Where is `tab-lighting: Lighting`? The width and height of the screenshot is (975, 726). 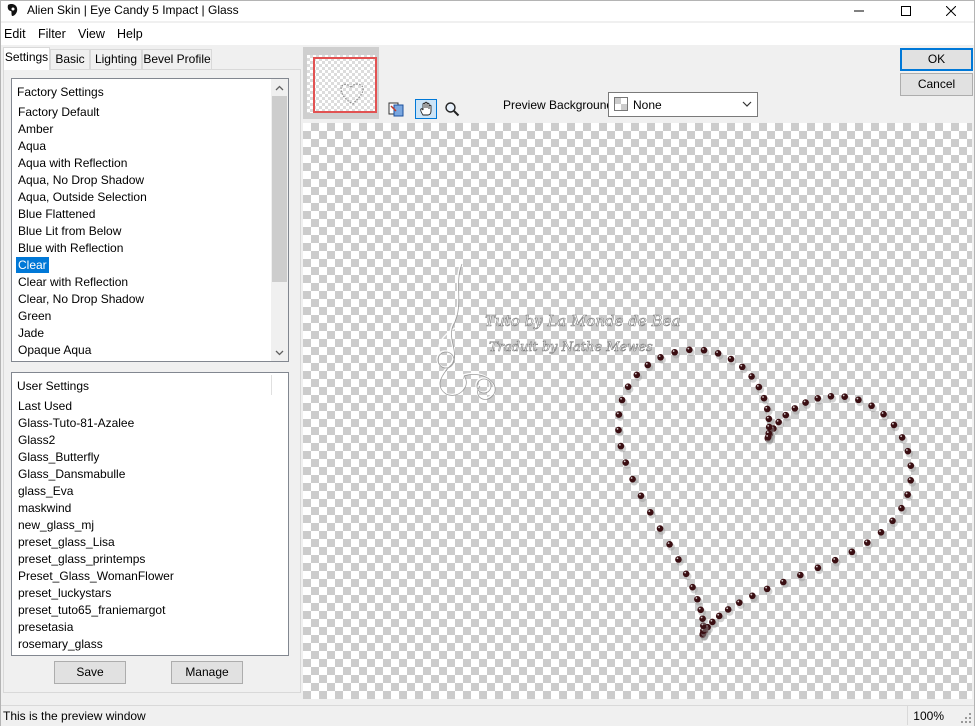 tab-lighting: Lighting is located at coordinates (116, 59).